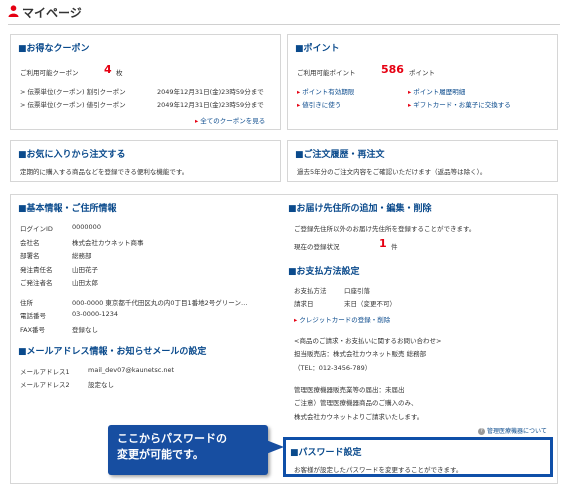  I want to click on coupon-available-label: ご利用可能クーポン, so click(49, 73).